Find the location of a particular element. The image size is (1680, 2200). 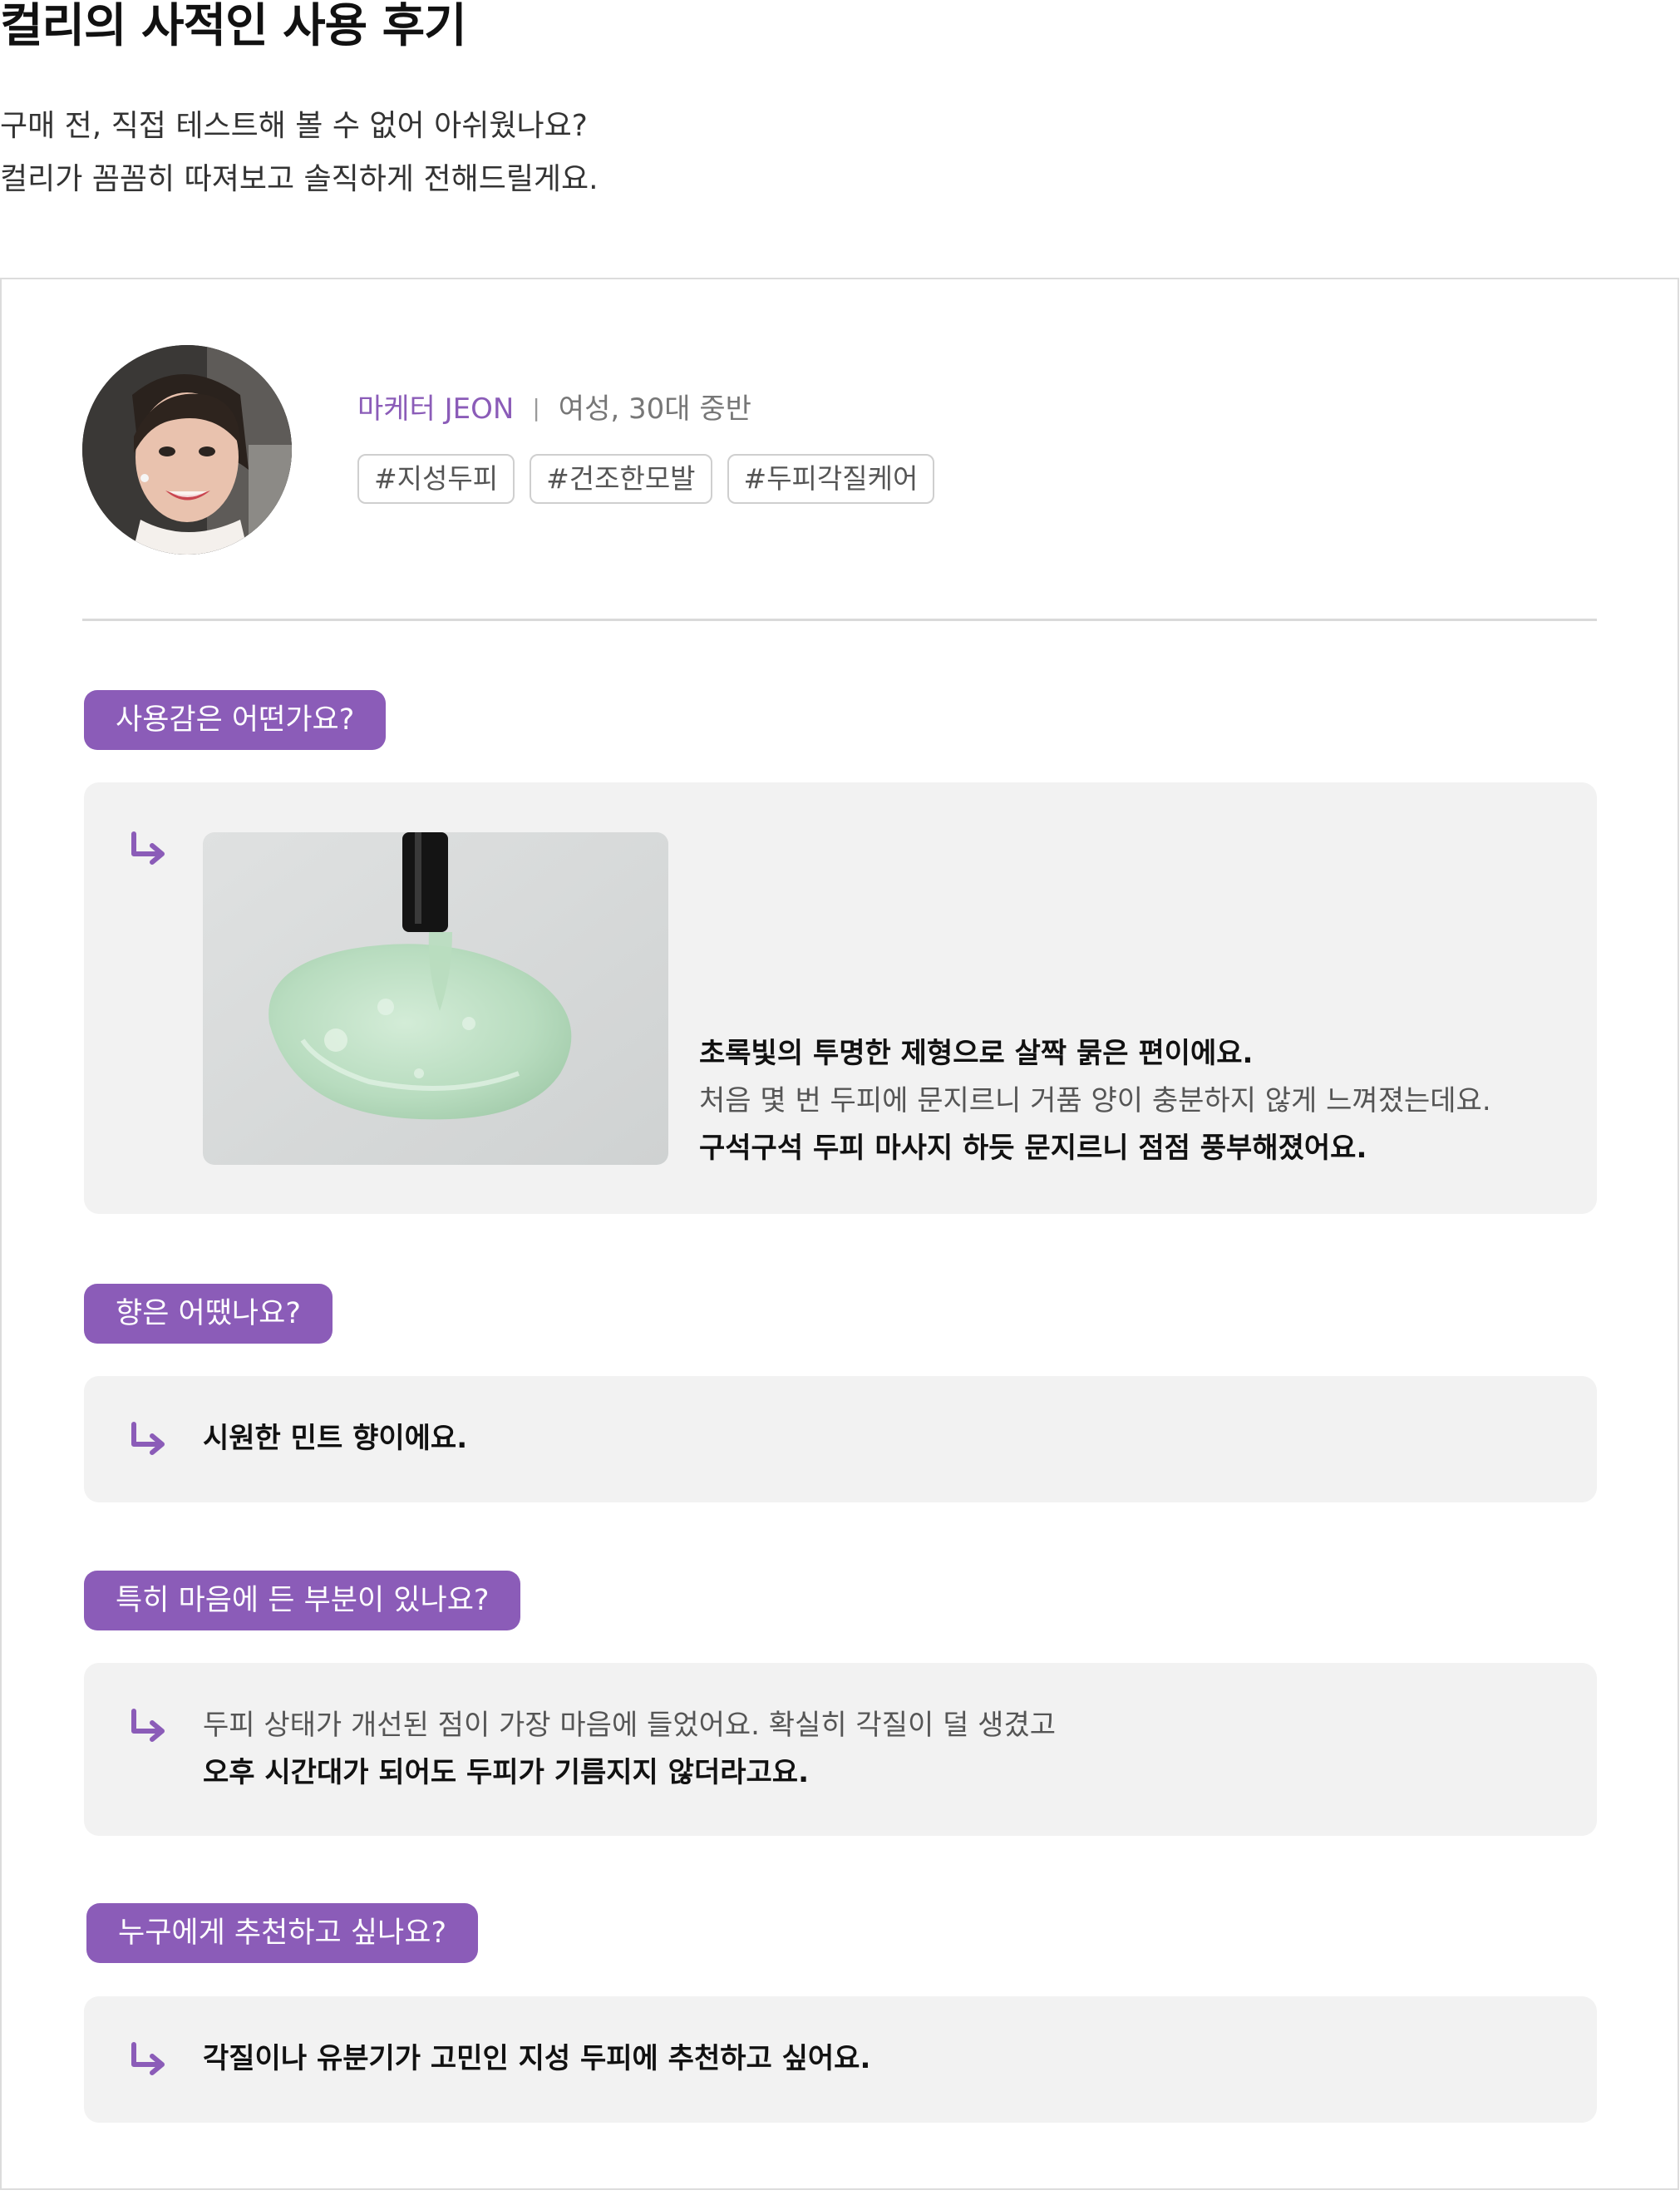

answer-text: 시원한 민트 향이에요. is located at coordinates (335, 1439).